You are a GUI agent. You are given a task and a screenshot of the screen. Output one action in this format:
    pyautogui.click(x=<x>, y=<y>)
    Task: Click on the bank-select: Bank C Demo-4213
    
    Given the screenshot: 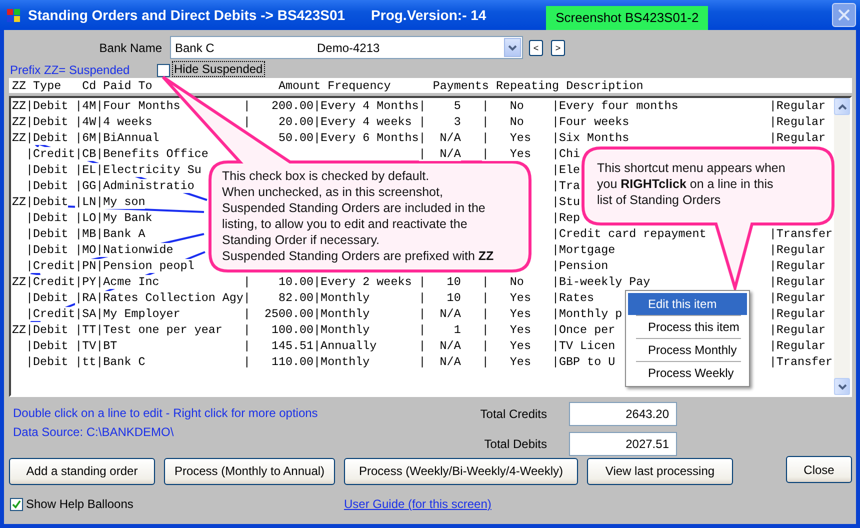 What is the action you would take?
    pyautogui.click(x=346, y=47)
    